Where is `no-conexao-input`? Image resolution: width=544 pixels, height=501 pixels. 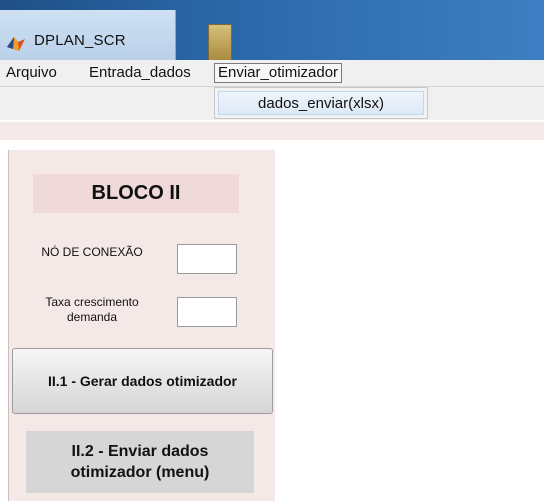
no-conexao-input is located at coordinates (207, 259).